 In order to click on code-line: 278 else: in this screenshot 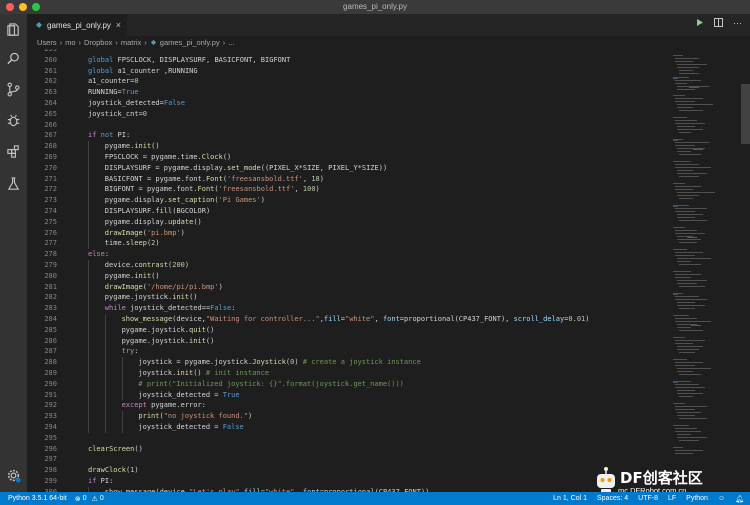, I will do `click(348, 254)`.